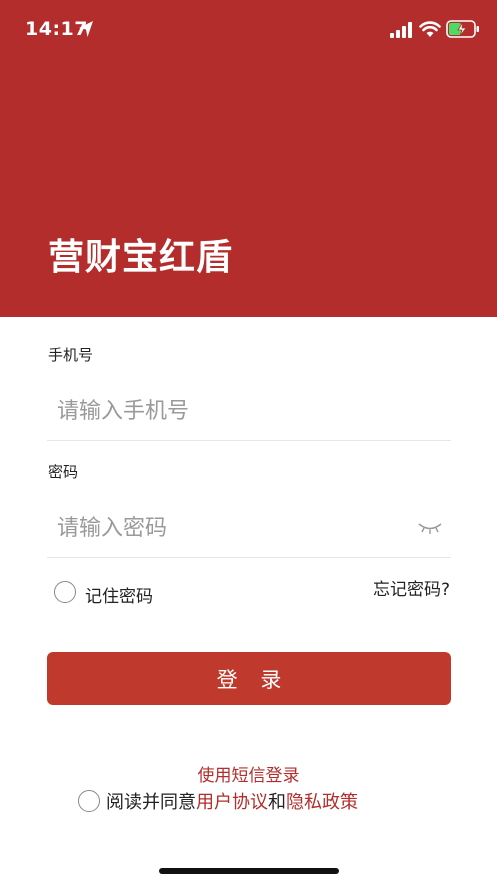 The width and height of the screenshot is (497, 883). Describe the element at coordinates (227, 528) in the screenshot. I see `password-input` at that location.